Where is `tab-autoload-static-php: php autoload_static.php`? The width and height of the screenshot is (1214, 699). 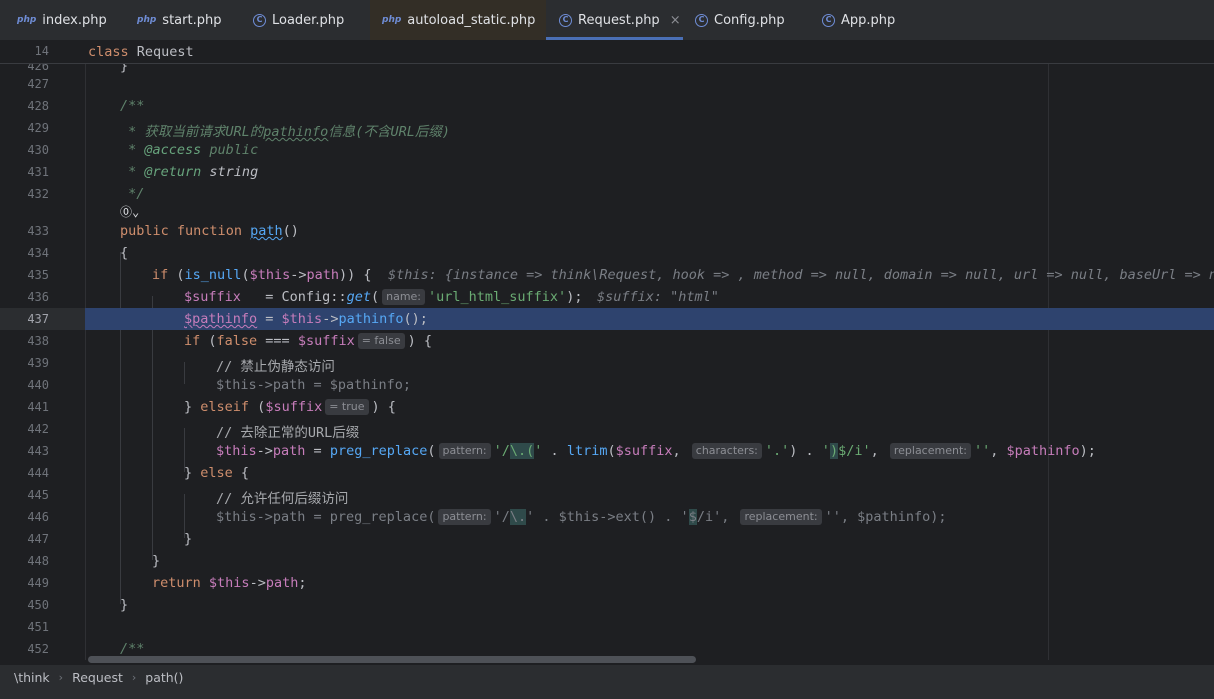 tab-autoload-static-php: php autoload_static.php is located at coordinates (458, 20).